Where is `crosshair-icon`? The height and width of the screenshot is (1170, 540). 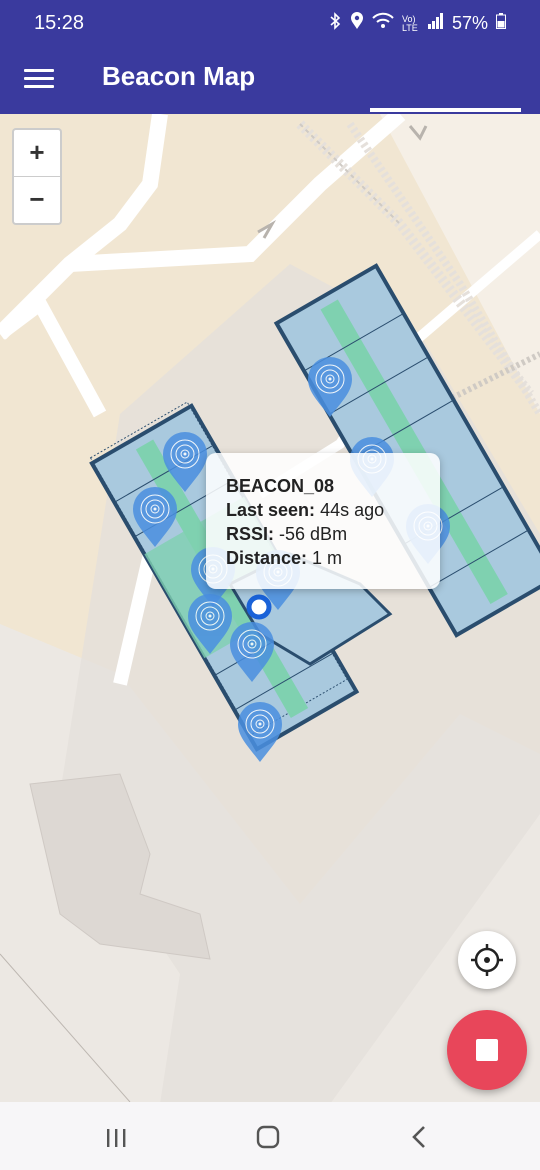 crosshair-icon is located at coordinates (487, 960).